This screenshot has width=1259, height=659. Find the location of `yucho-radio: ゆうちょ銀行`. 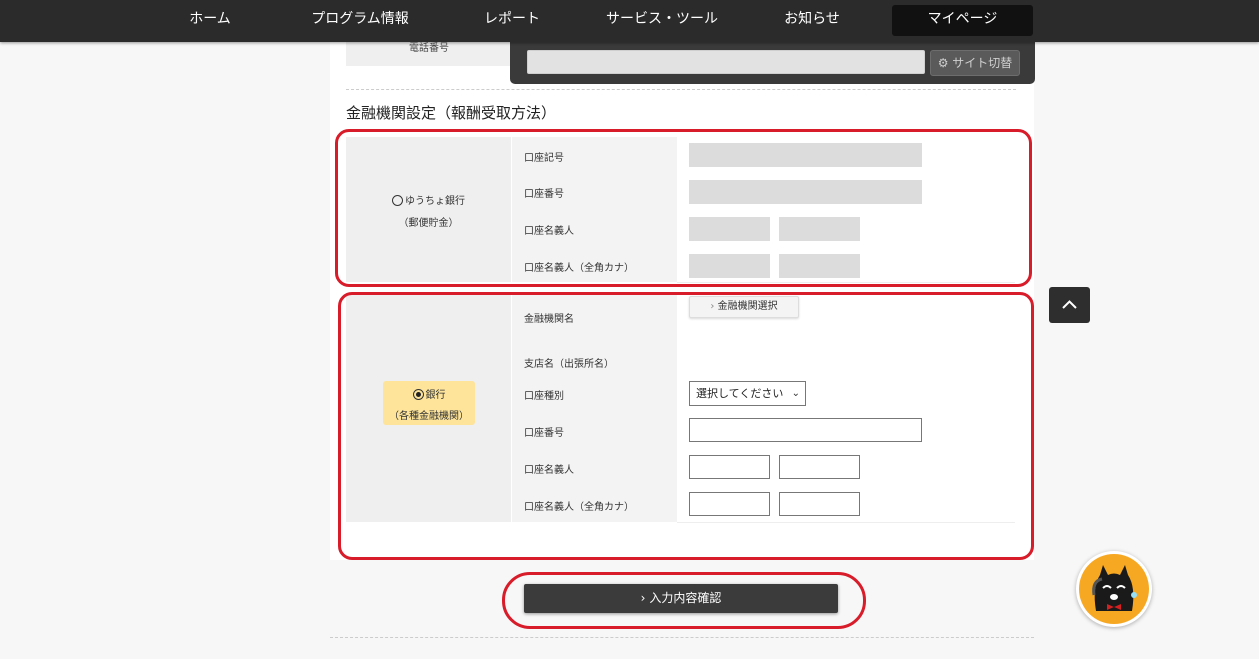

yucho-radio: ゆうちょ銀行 is located at coordinates (428, 199).